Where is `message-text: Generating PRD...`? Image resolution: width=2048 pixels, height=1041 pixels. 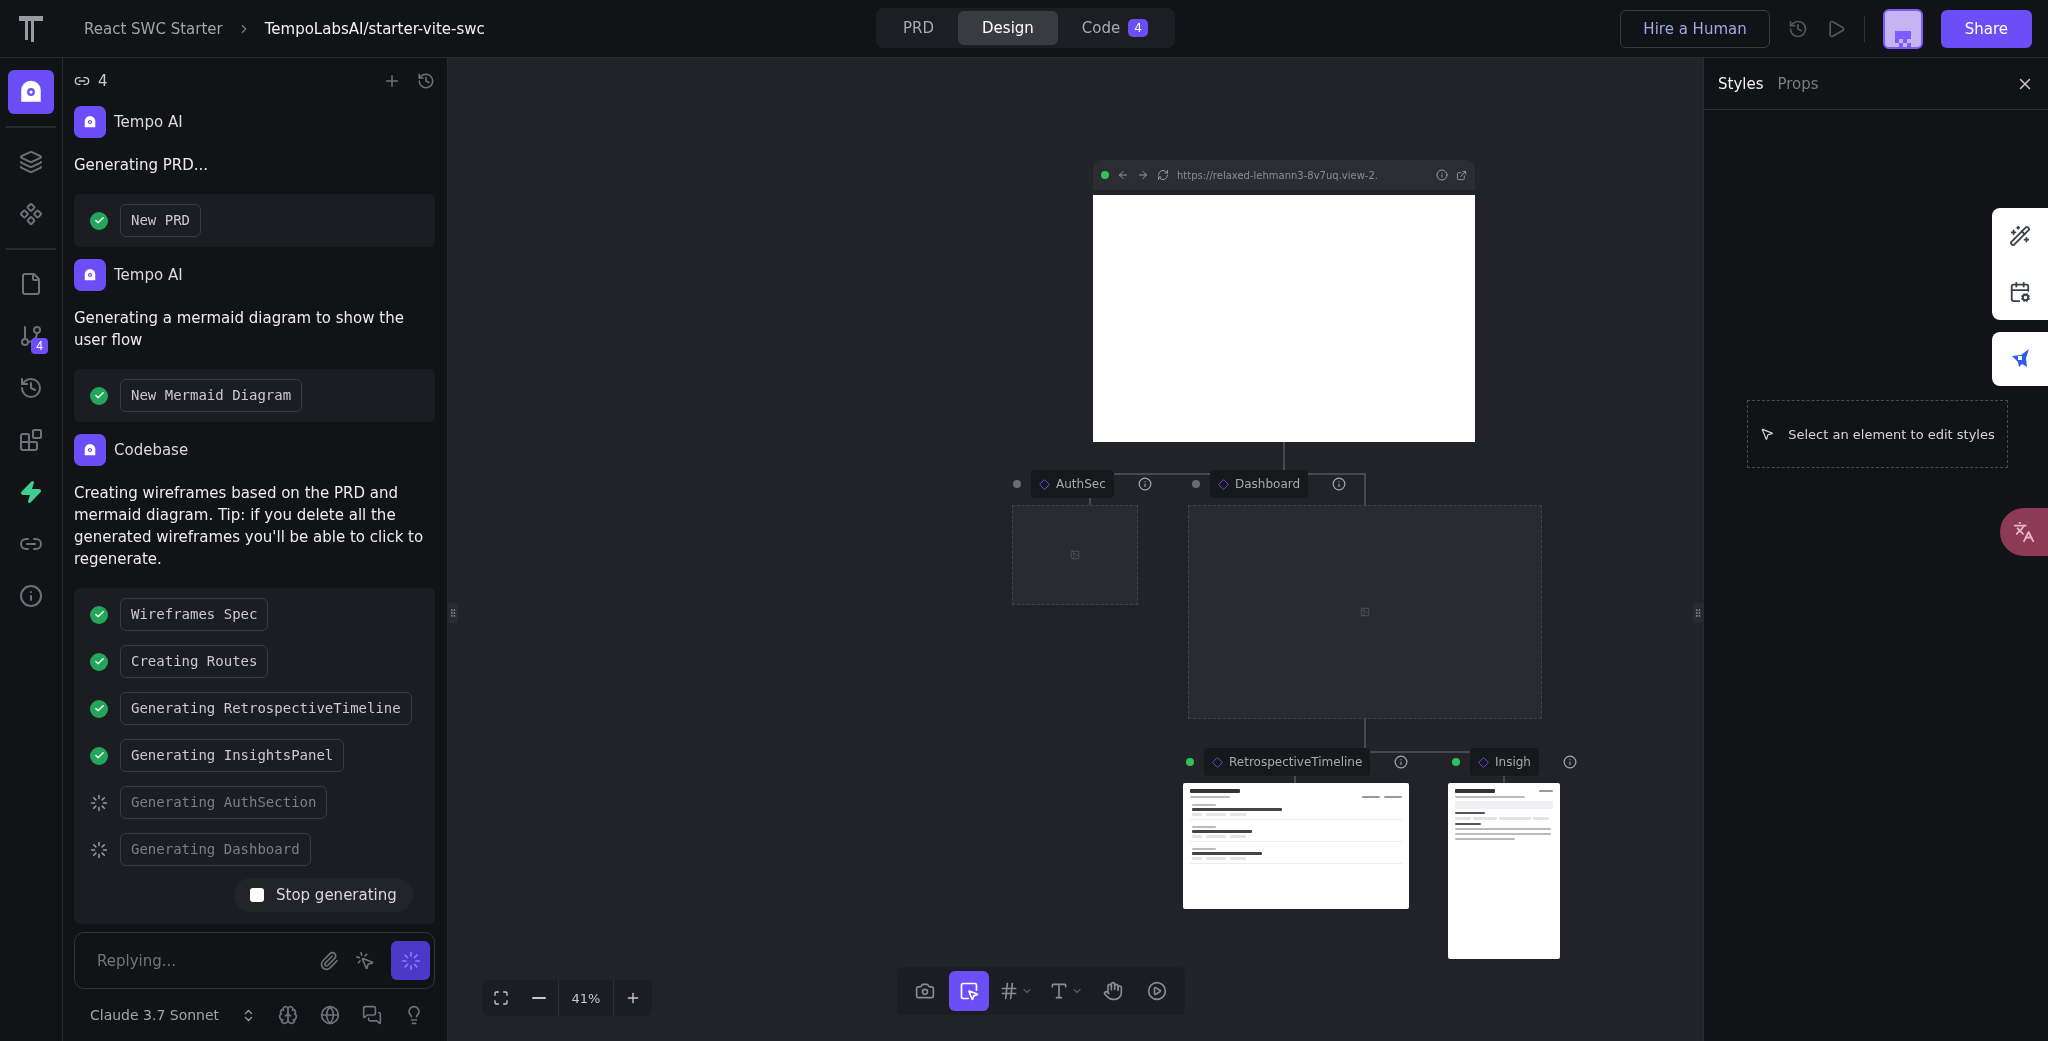
message-text: Generating PRD... is located at coordinates (142, 165).